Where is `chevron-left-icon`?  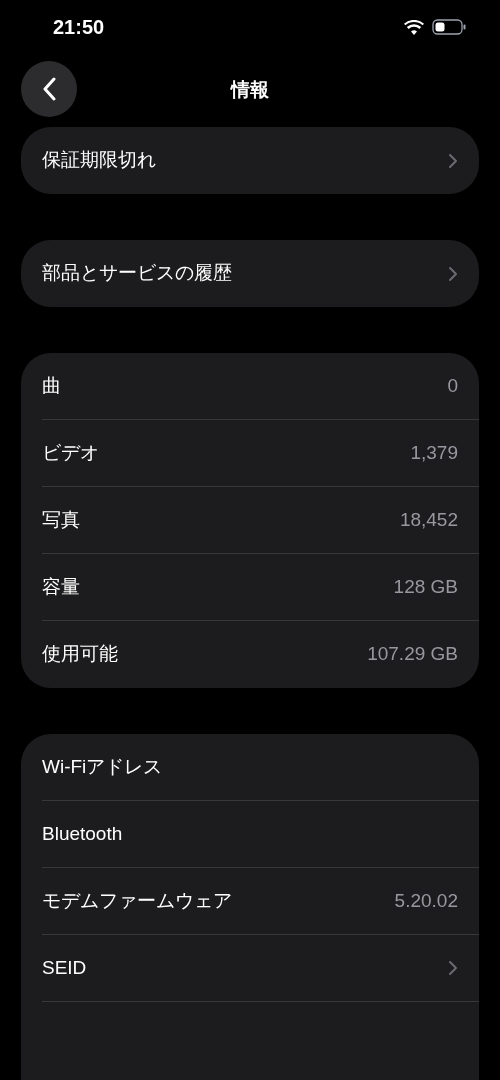 chevron-left-icon is located at coordinates (49, 89).